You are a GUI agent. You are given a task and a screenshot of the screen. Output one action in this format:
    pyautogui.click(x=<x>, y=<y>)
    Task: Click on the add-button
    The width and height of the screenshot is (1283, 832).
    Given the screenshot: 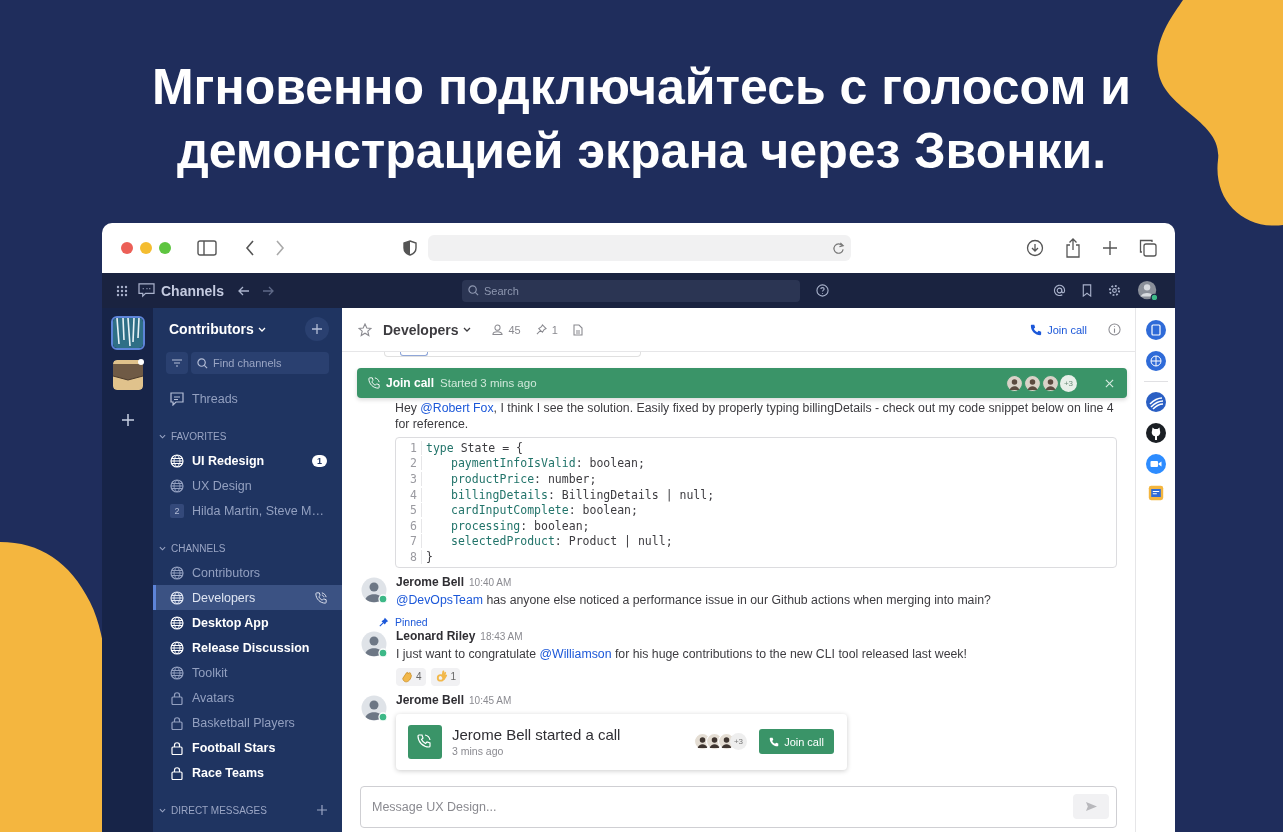 What is the action you would take?
    pyautogui.click(x=317, y=329)
    